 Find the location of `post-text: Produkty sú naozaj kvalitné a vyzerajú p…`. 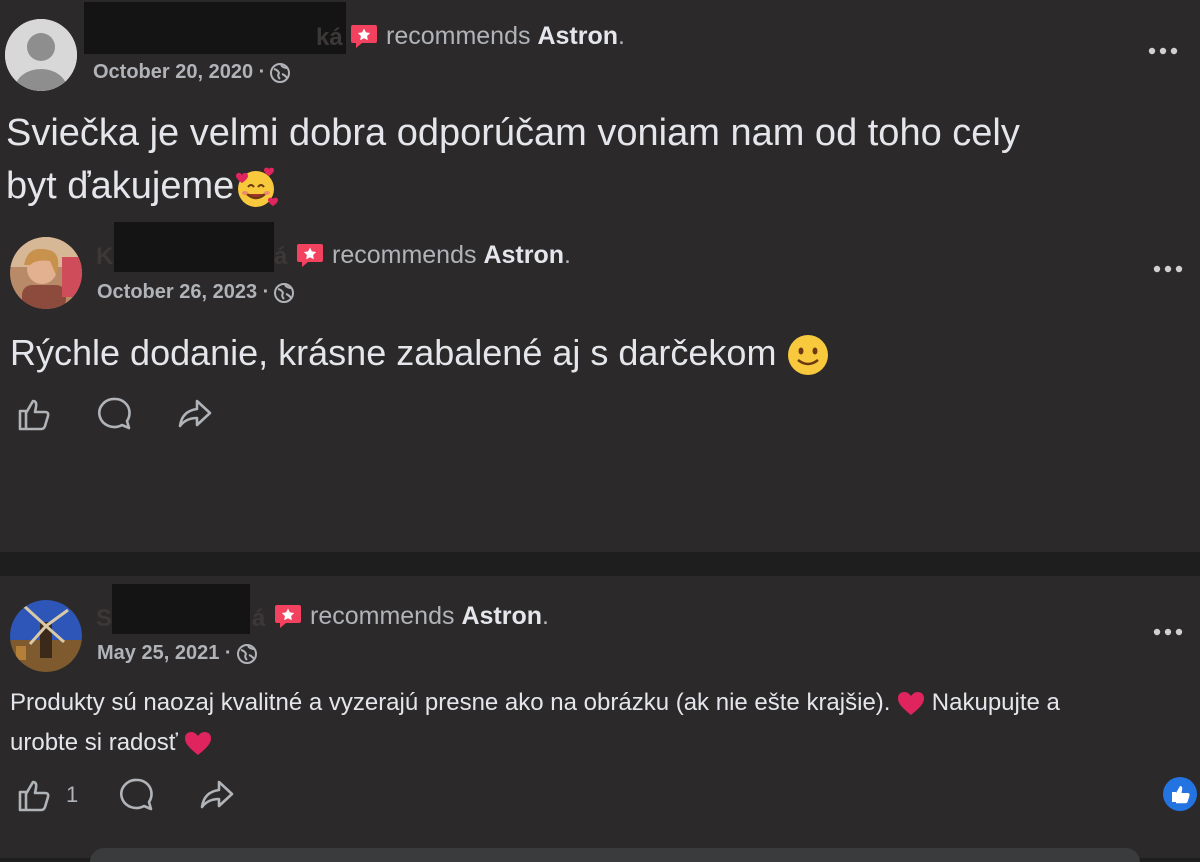

post-text: Produkty sú naozaj kvalitné a vyzerajú p… is located at coordinates (450, 702).